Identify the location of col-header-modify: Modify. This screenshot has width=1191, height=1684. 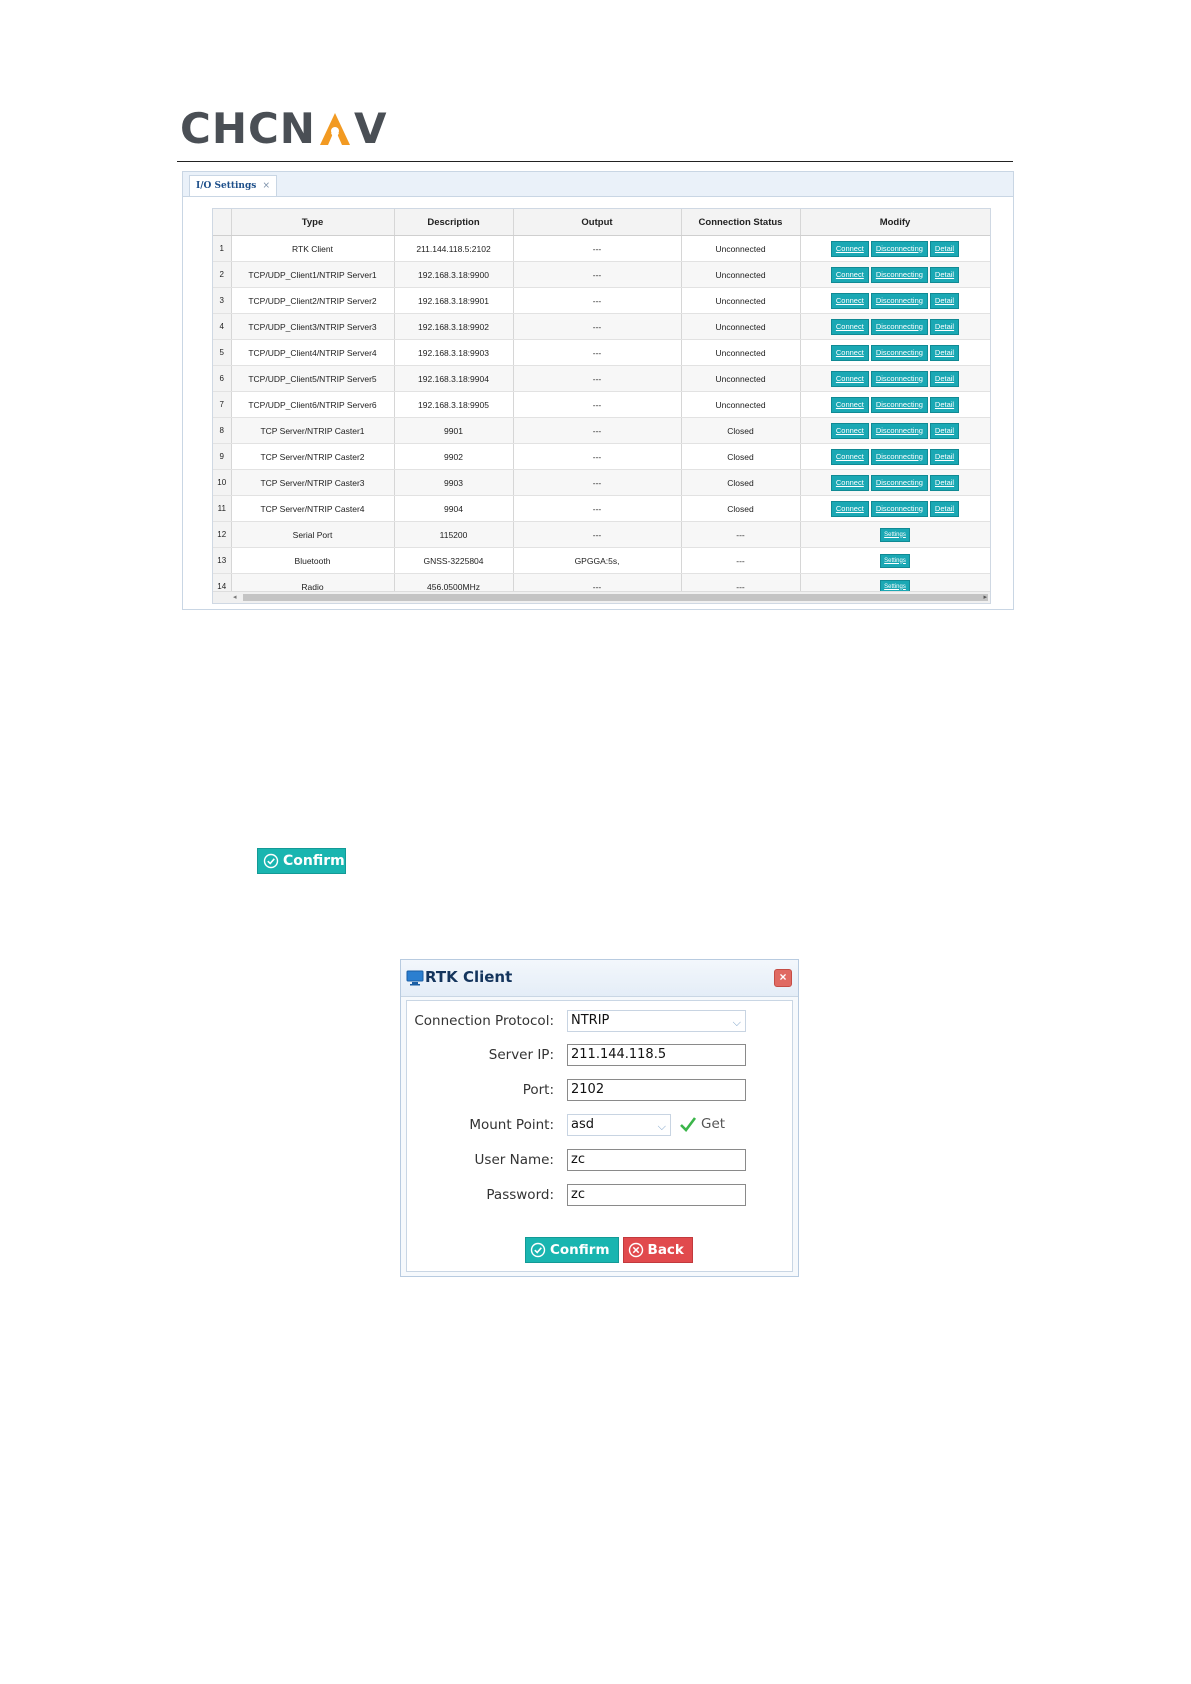
(895, 222).